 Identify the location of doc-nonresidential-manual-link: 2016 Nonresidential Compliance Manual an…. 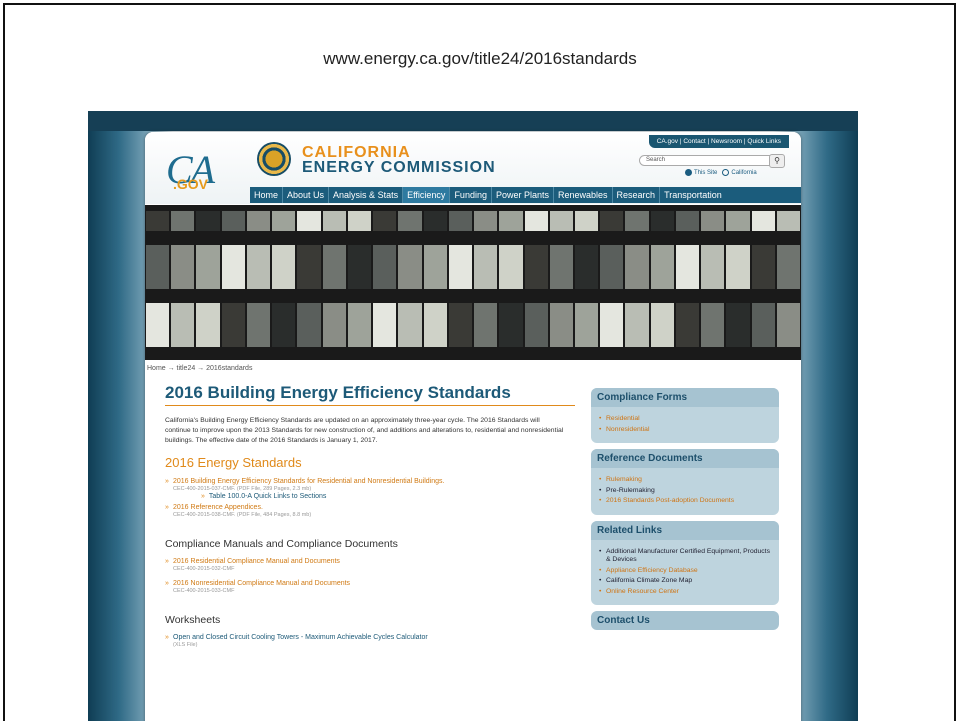
(375, 583).